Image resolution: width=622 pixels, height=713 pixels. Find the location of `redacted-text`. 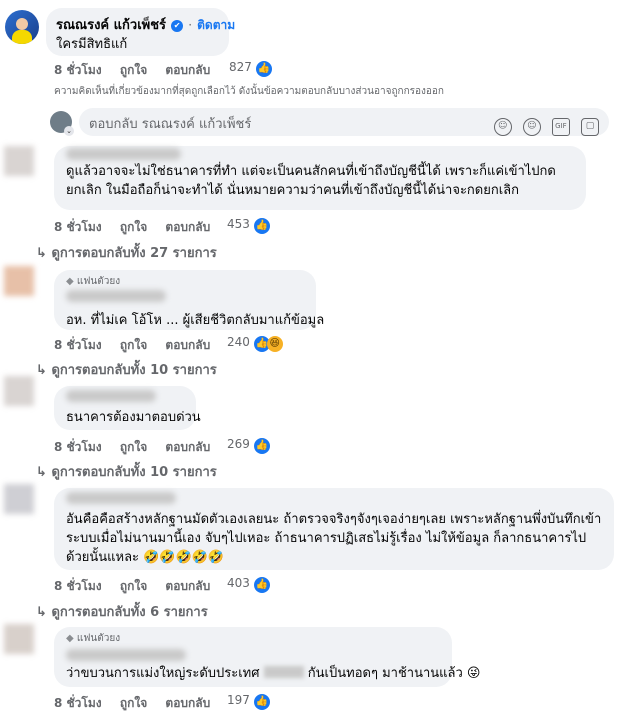

redacted-text is located at coordinates (283, 672).